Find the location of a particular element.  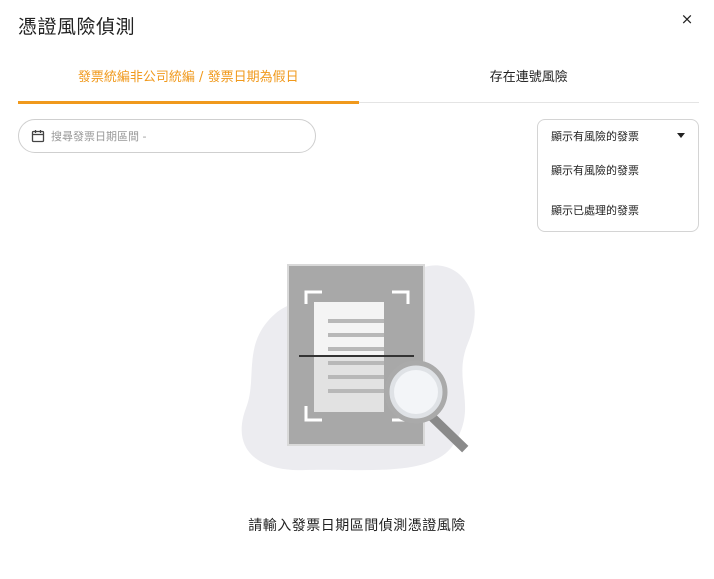

dialog-title: 憑證風險偵測 is located at coordinates (77, 27).